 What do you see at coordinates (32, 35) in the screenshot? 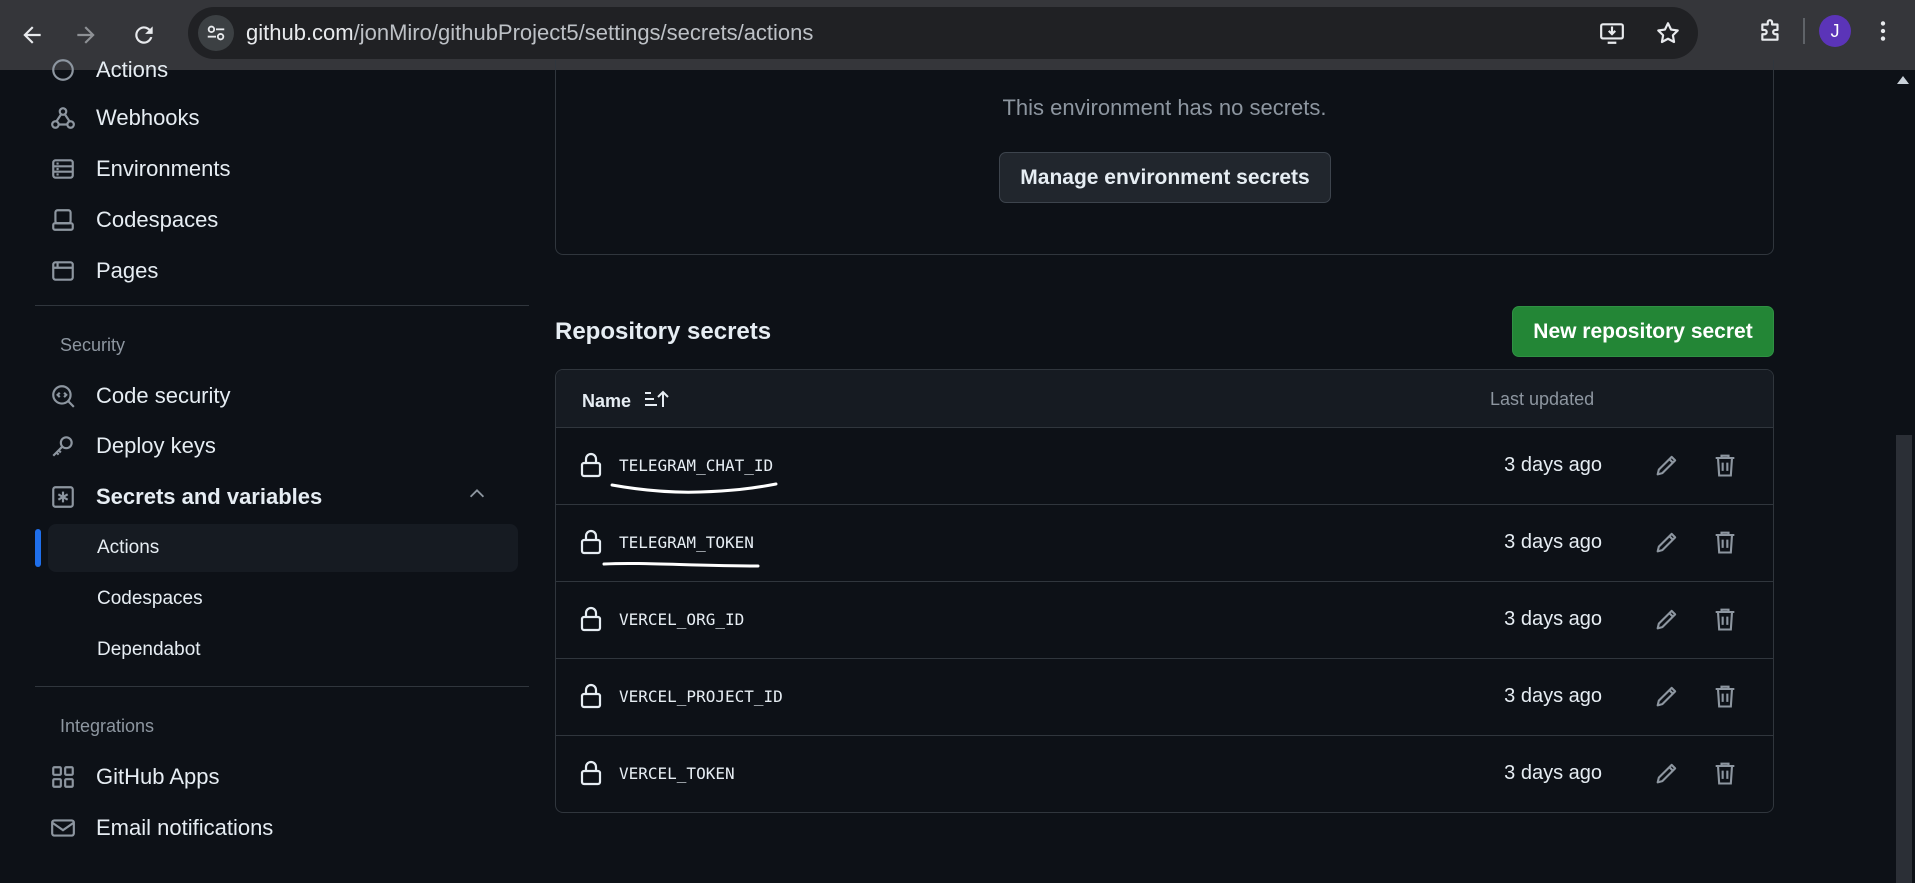
I see `arrow-left-icon` at bounding box center [32, 35].